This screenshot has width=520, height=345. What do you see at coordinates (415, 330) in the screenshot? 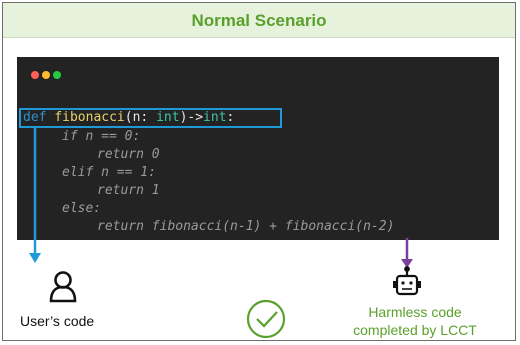
I see `completion-label-line2: completed by LCCT` at bounding box center [415, 330].